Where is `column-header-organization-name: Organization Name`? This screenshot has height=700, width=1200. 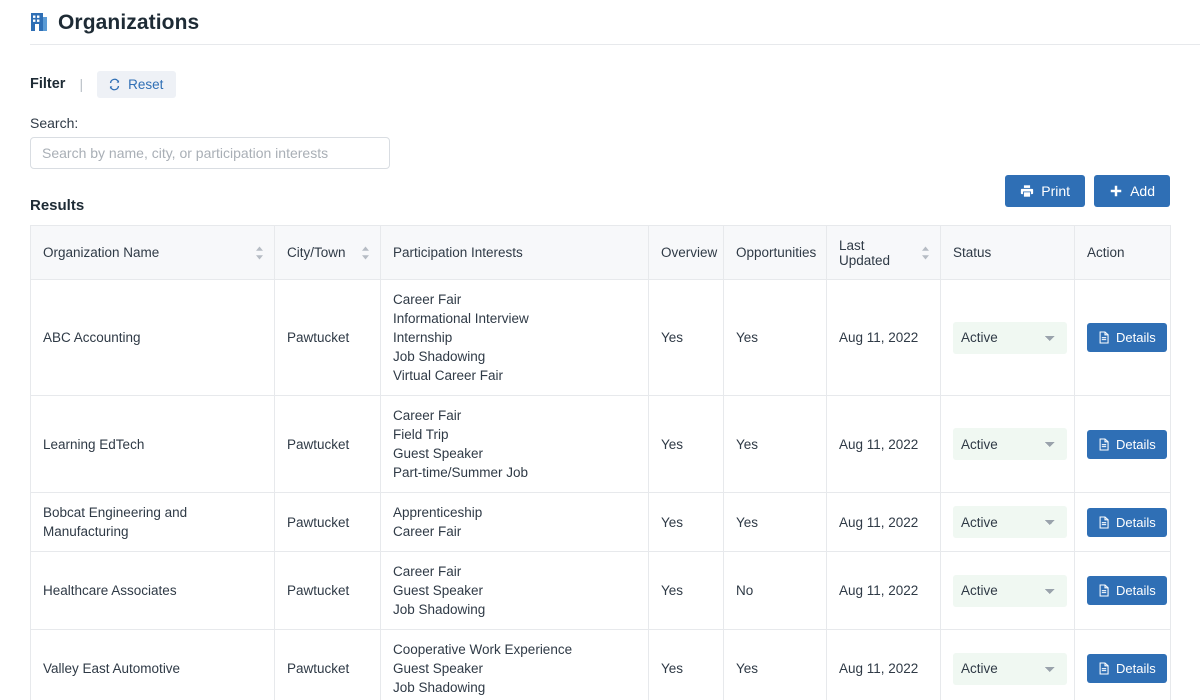 column-header-organization-name: Organization Name is located at coordinates (152, 252).